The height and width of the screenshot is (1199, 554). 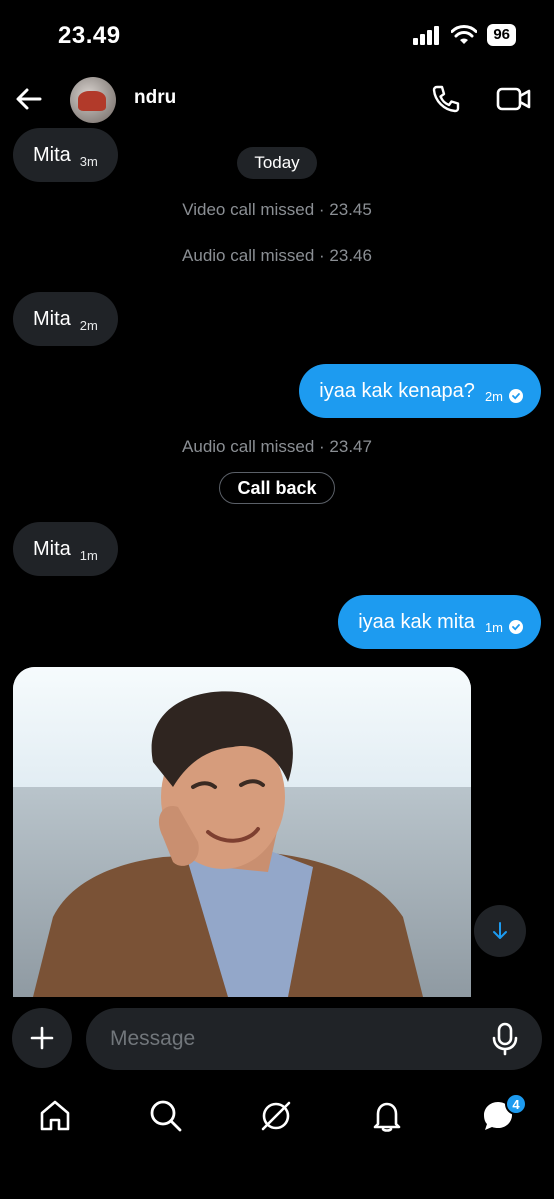 I want to click on status-icons: 96, so click(x=464, y=35).